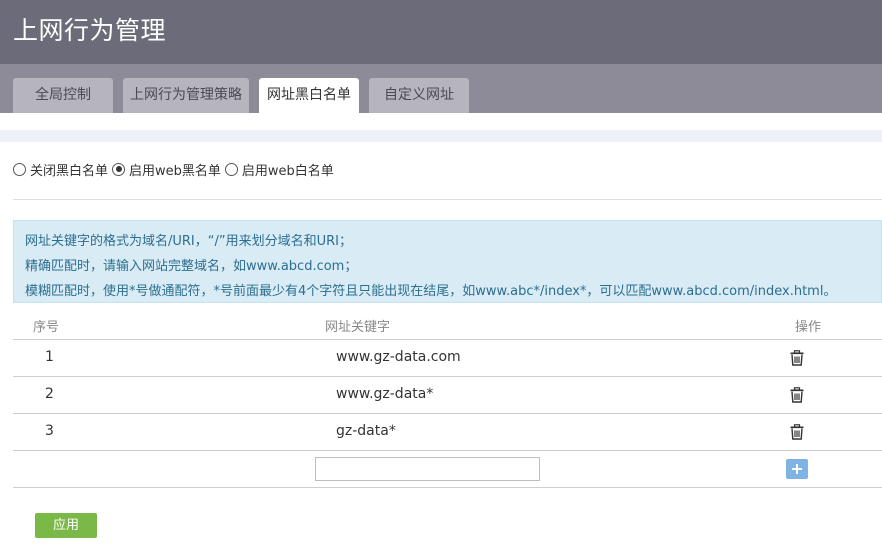  What do you see at coordinates (231, 169) in the screenshot?
I see `radio-web-whitelist-circle` at bounding box center [231, 169].